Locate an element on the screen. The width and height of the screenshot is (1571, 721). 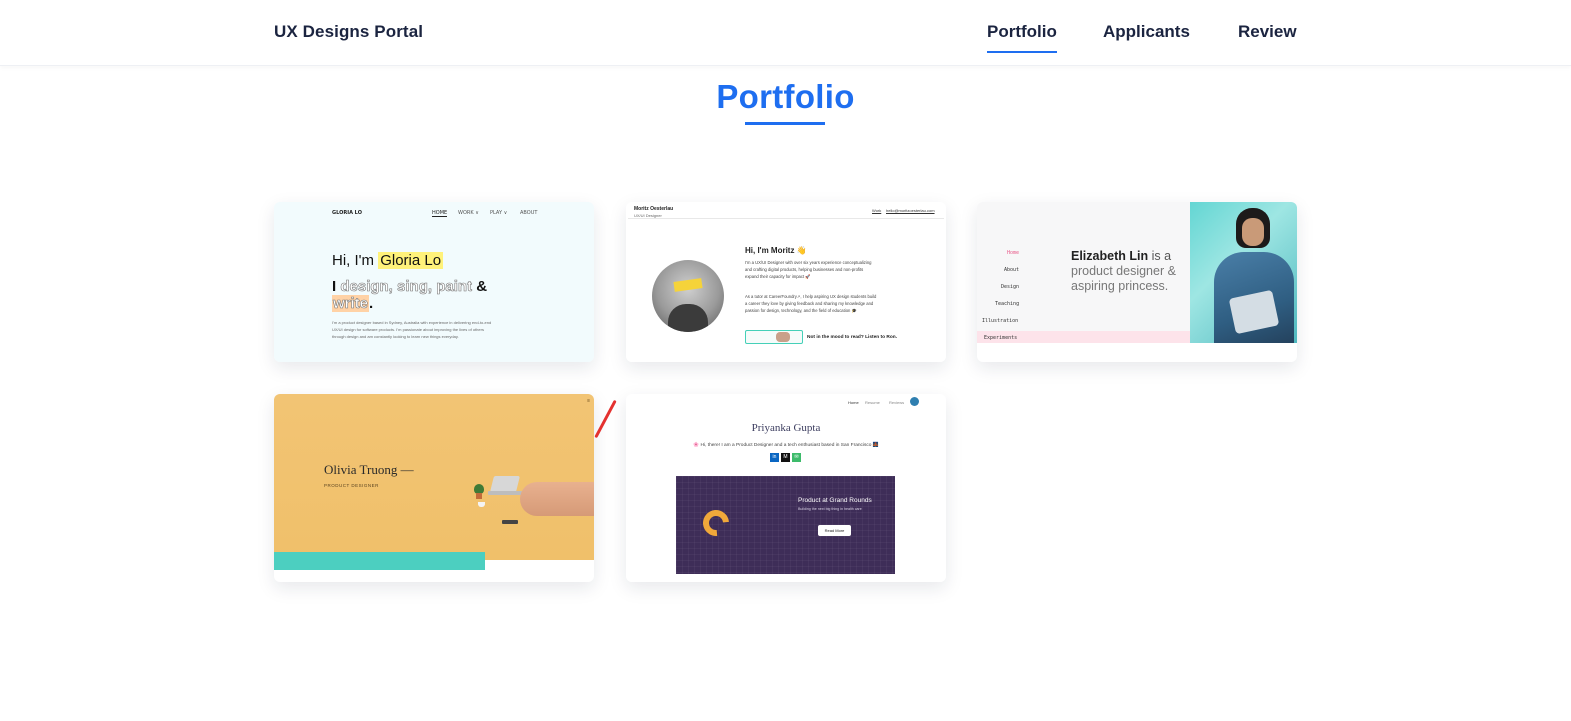
mock-nav-item: Reviews is located at coordinates (897, 402).